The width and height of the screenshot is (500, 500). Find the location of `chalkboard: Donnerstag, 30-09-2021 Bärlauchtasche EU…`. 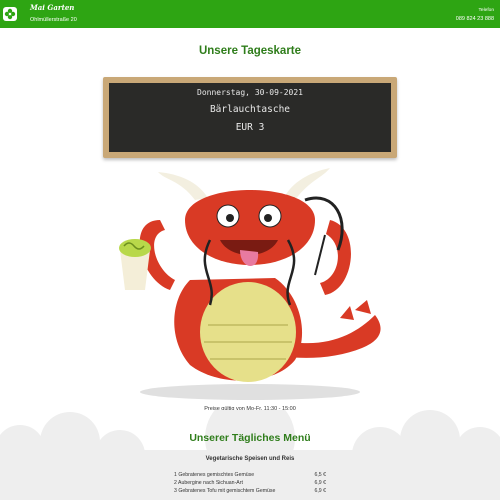

chalkboard: Donnerstag, 30-09-2021 Bärlauchtasche EU… is located at coordinates (250, 117).